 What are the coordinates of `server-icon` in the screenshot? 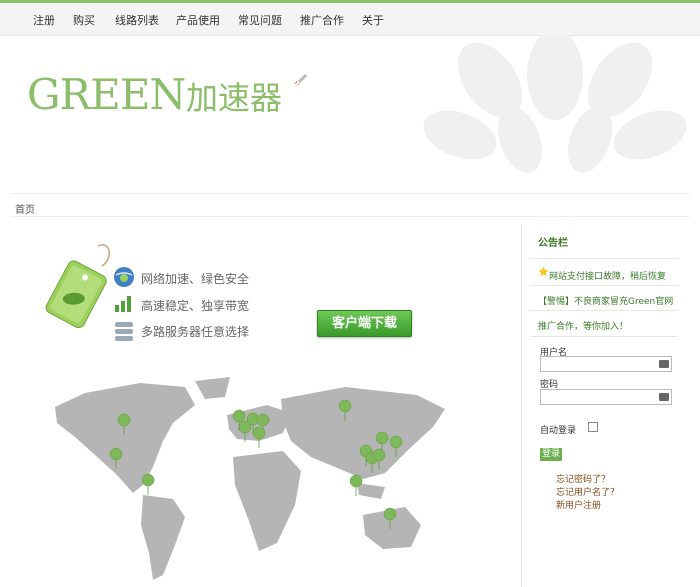 It's located at (124, 331).